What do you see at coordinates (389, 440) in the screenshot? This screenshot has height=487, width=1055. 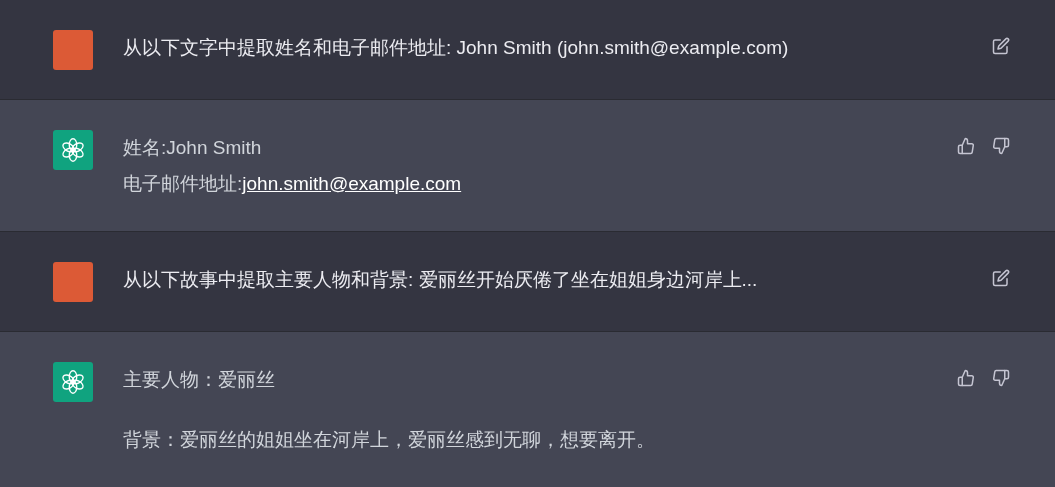 I see `response-text: 背景：爱丽丝的姐姐坐在河岸上，爱丽丝感到无聊，想要离开。` at bounding box center [389, 440].